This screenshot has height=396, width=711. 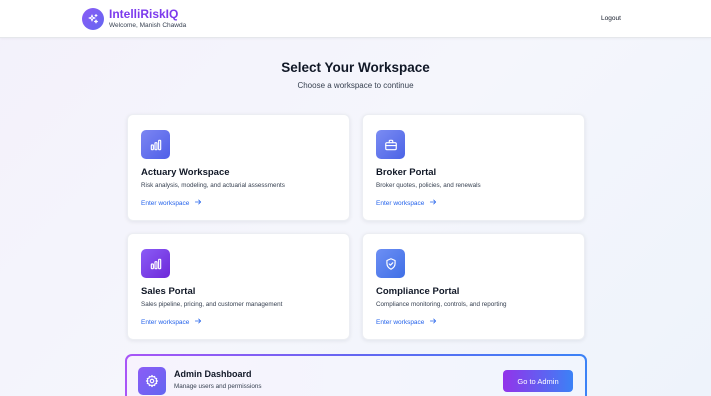 What do you see at coordinates (406, 172) in the screenshot?
I see `workspace-title: Broker Portal` at bounding box center [406, 172].